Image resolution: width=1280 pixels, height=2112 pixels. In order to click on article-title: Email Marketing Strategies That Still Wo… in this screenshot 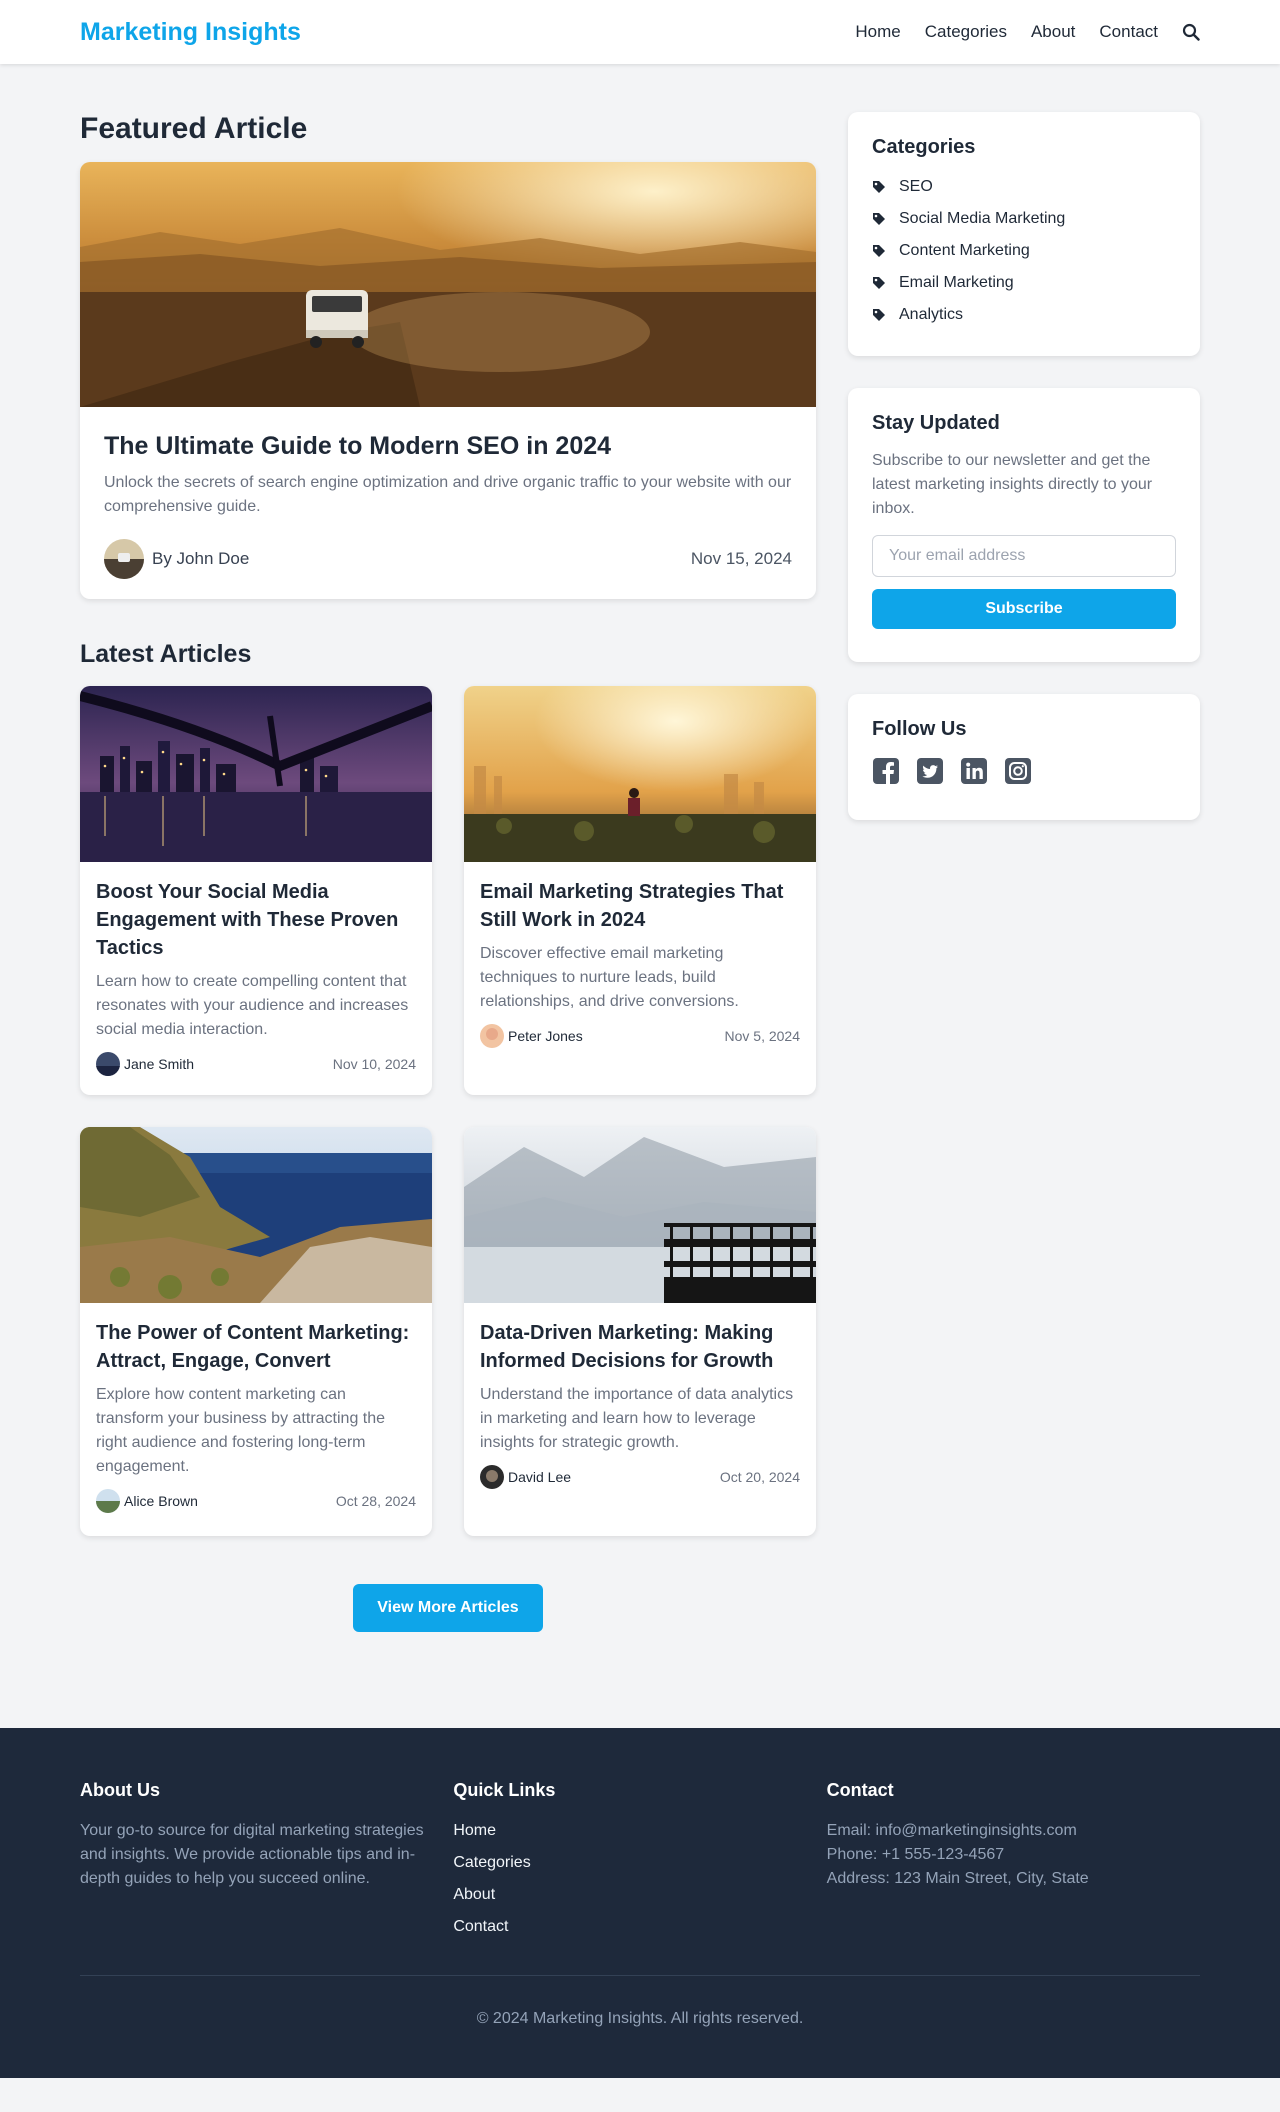, I will do `click(640, 906)`.